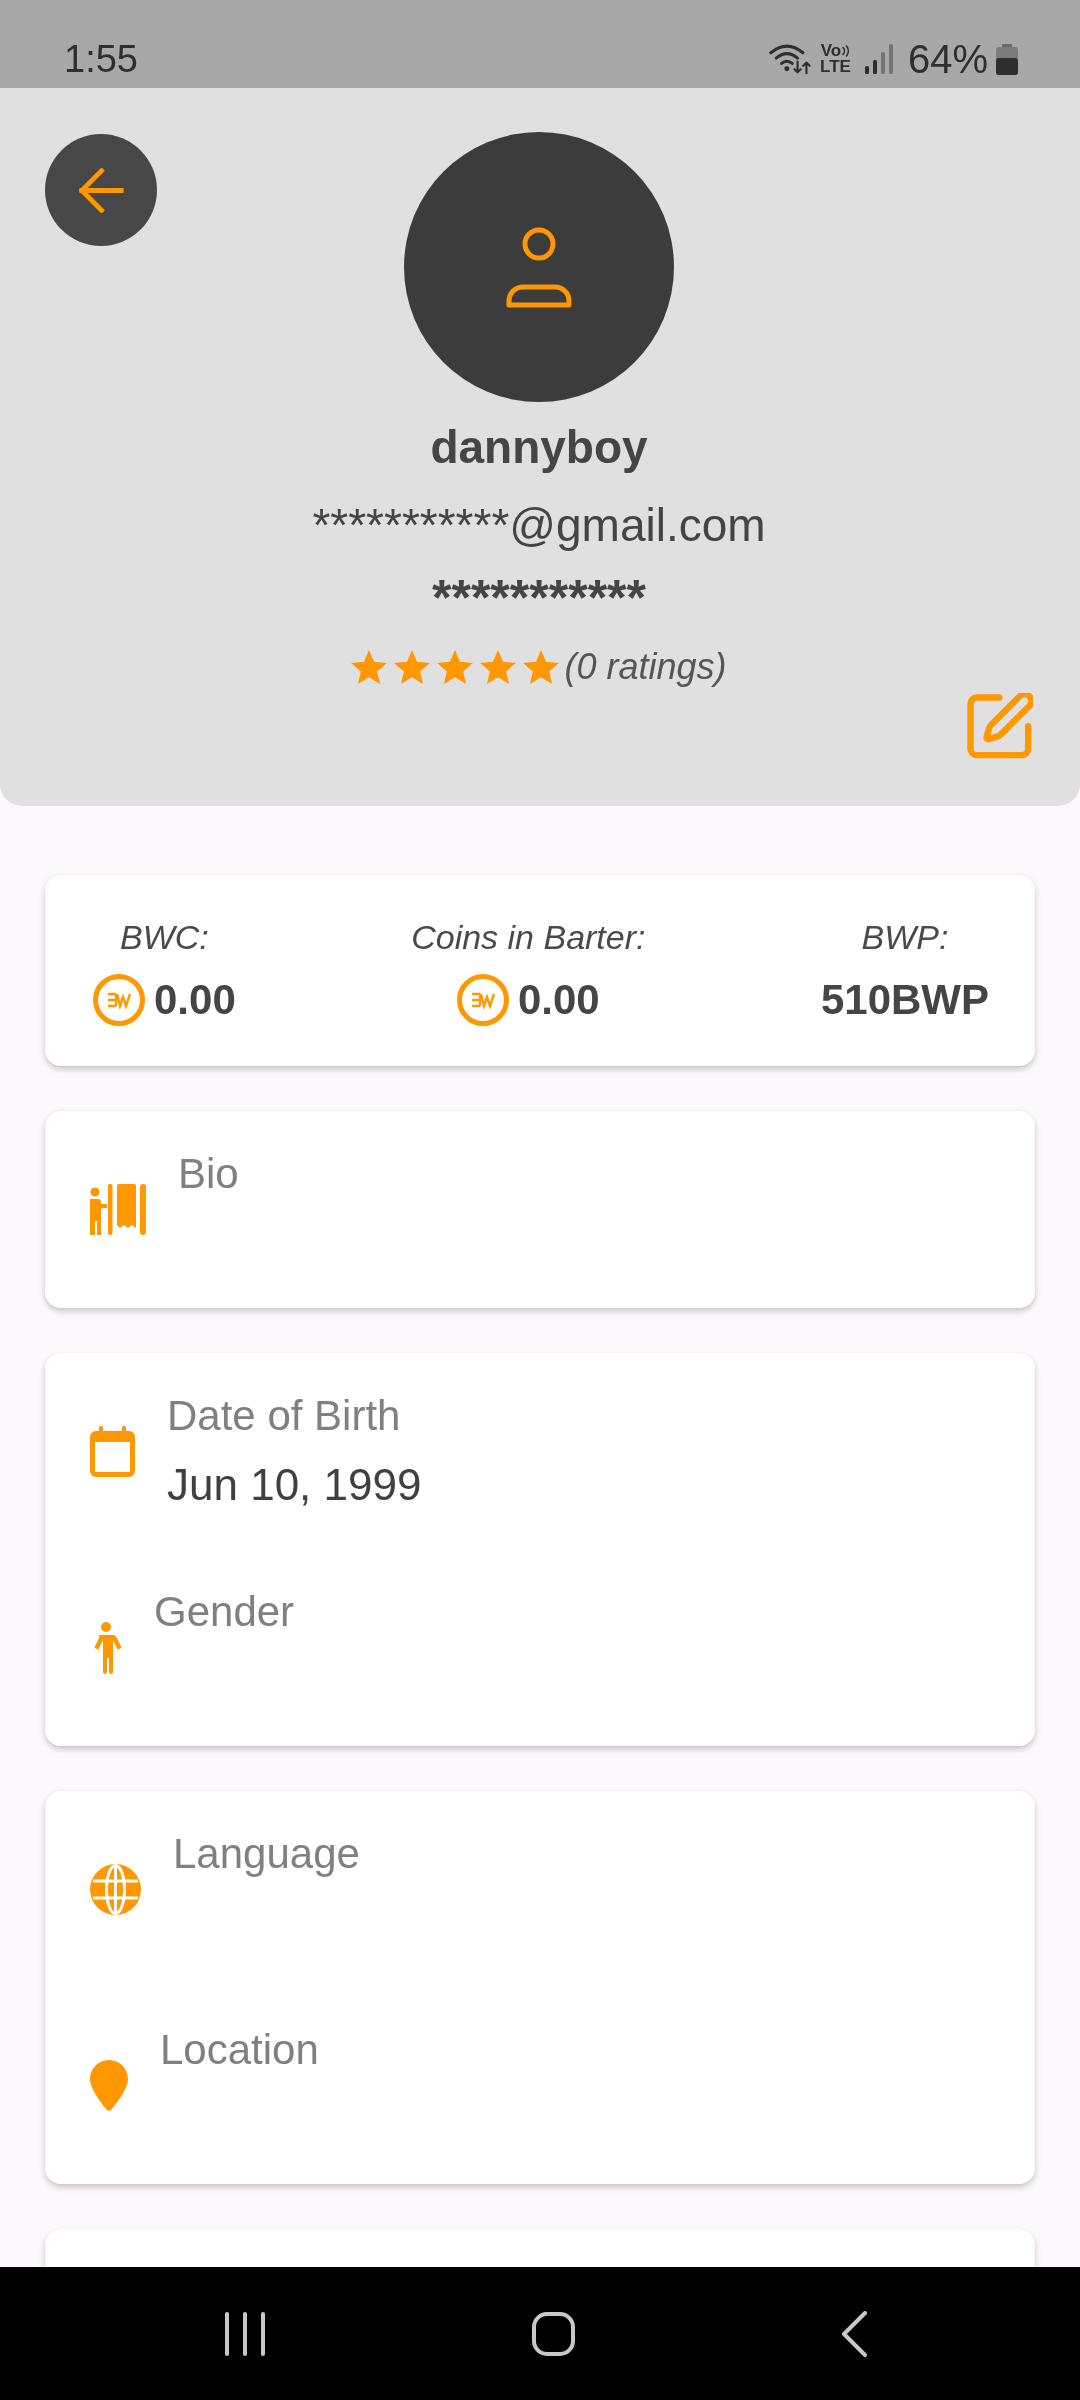 The image size is (1080, 2400). What do you see at coordinates (538, 598) in the screenshot?
I see `password-text: ***********` at bounding box center [538, 598].